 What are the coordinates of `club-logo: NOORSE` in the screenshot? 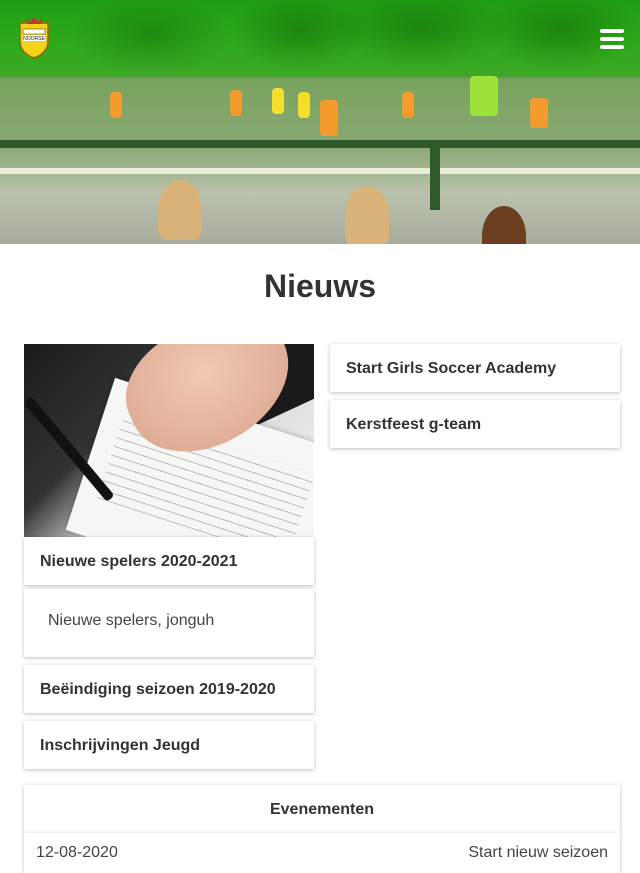 It's located at (34, 37).